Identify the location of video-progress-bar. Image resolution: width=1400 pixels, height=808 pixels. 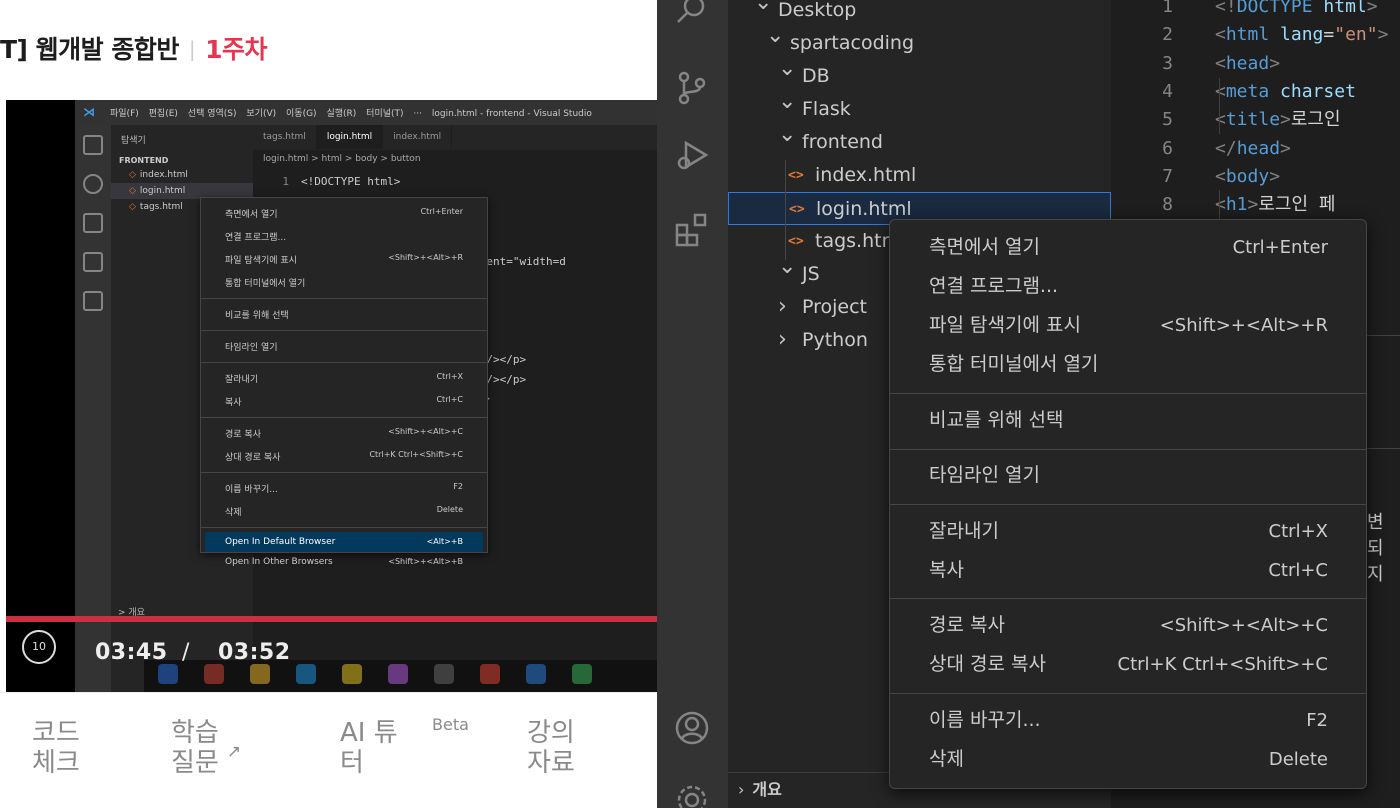
(331, 619).